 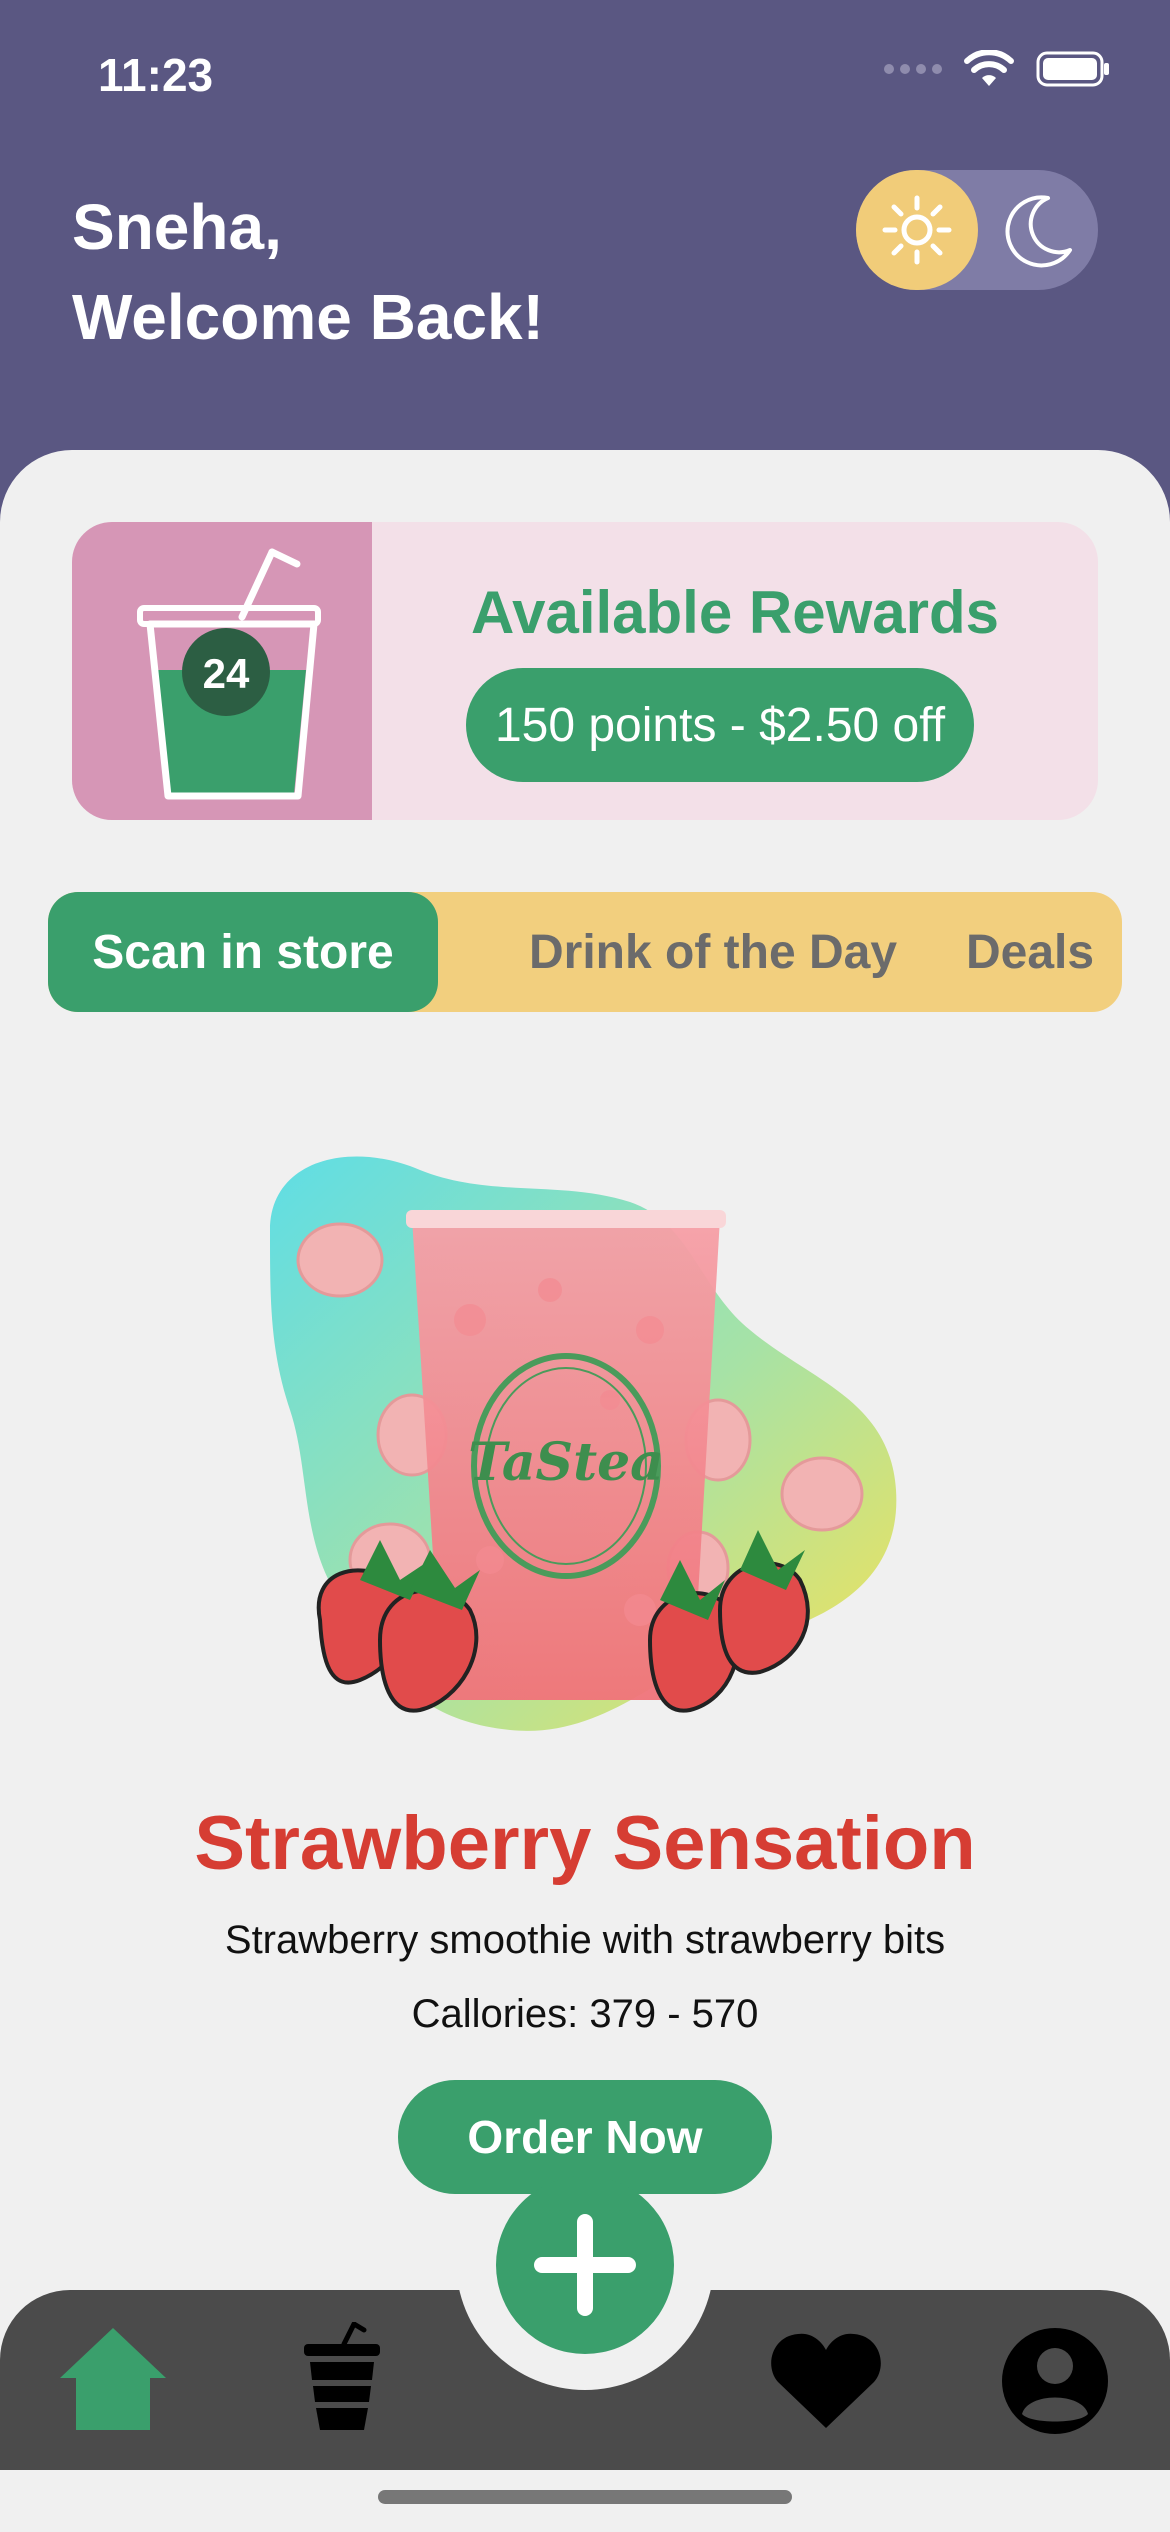 I want to click on greeting-welcome: Welcome Back!, so click(x=308, y=317).